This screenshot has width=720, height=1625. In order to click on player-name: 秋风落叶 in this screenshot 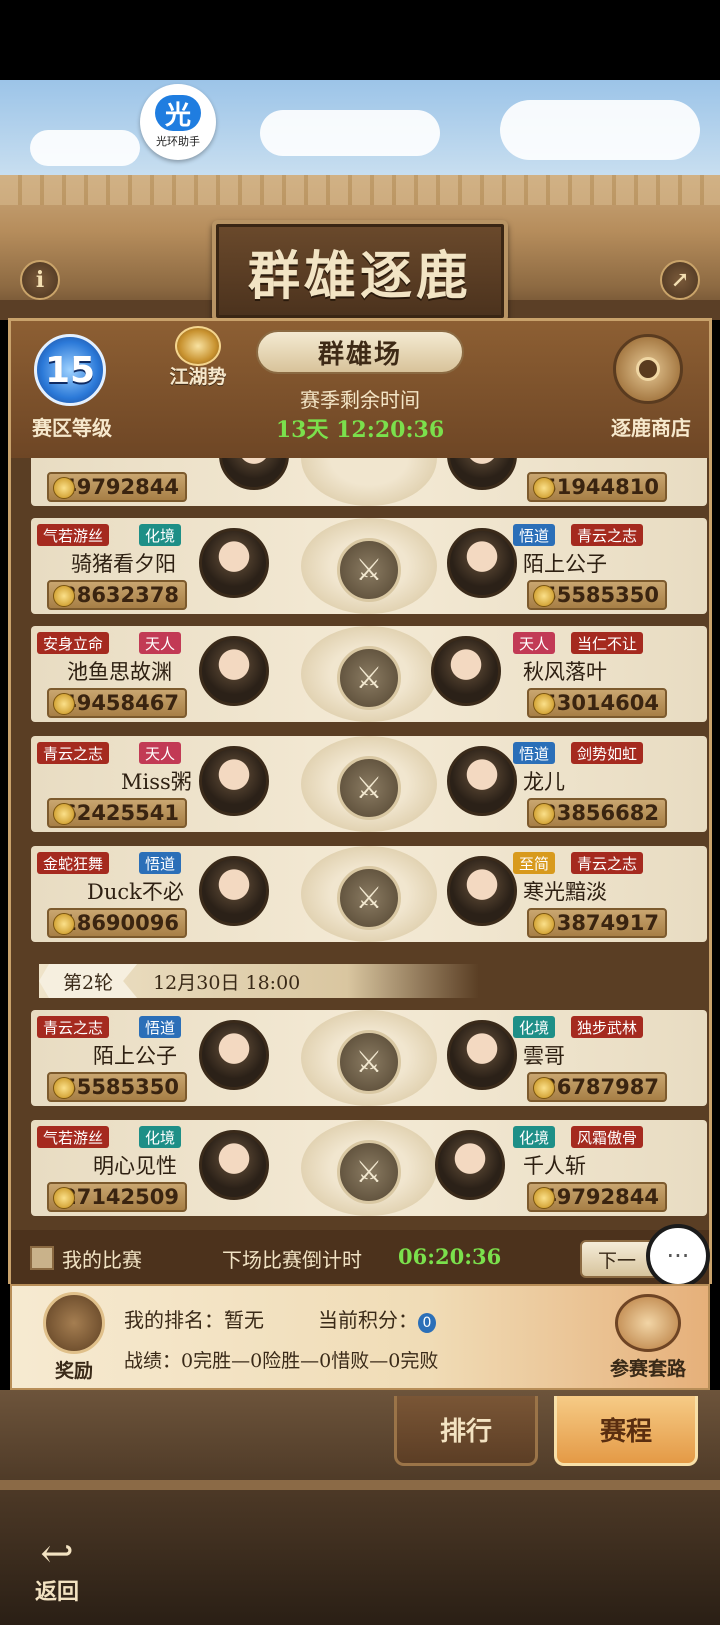, I will do `click(565, 672)`.